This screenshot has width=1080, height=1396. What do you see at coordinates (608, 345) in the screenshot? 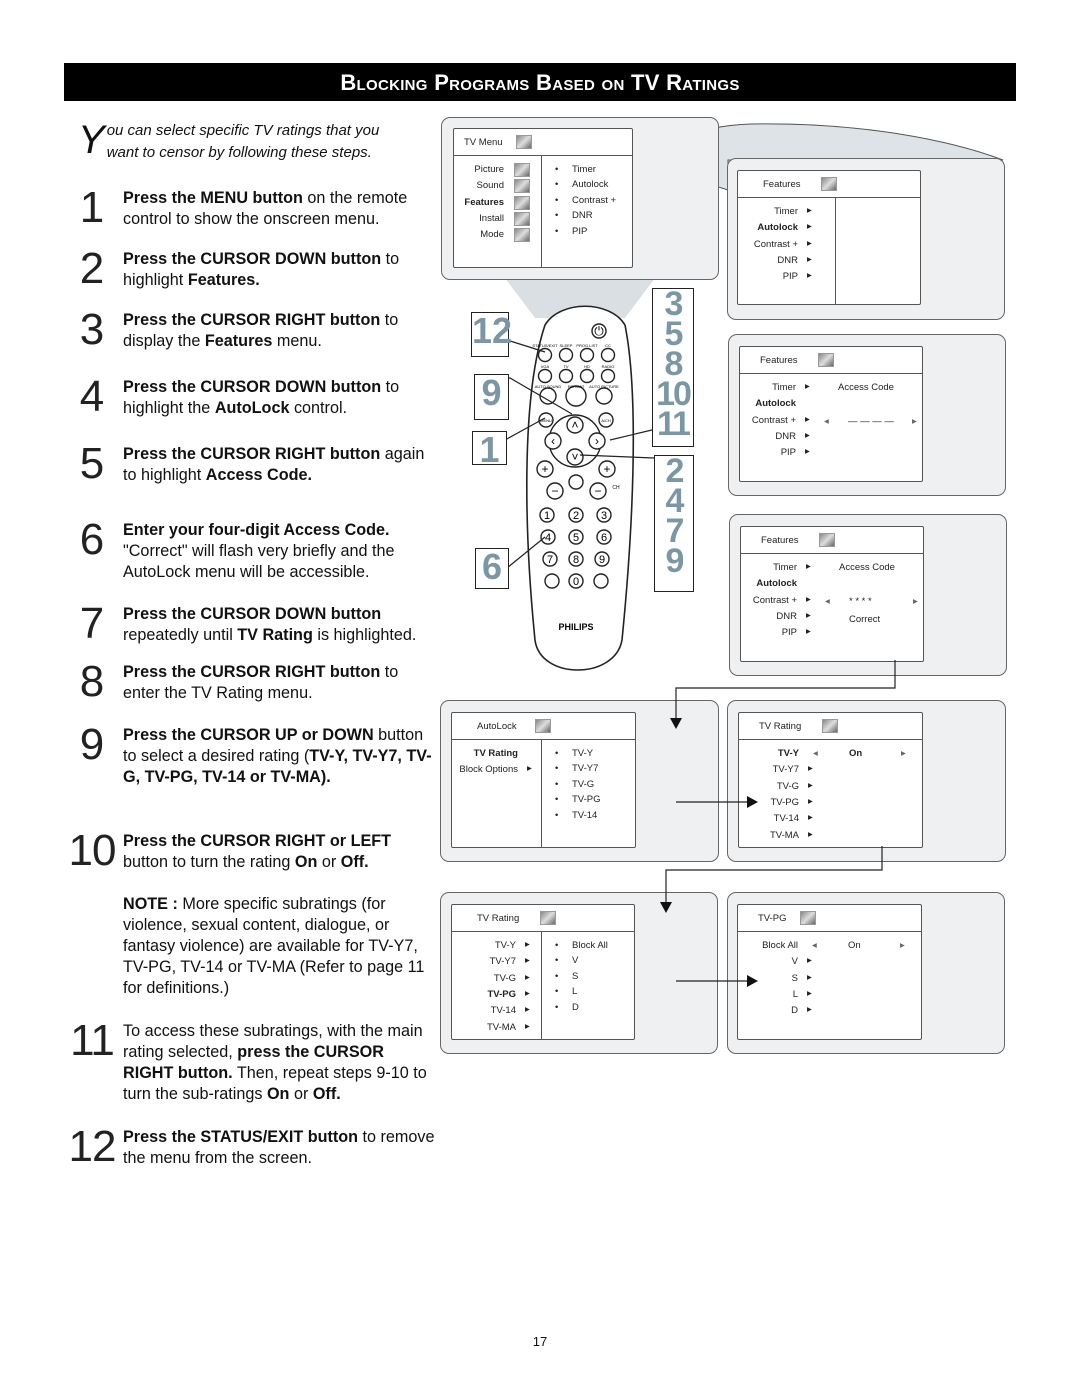
I see `remote-label: CC` at bounding box center [608, 345].